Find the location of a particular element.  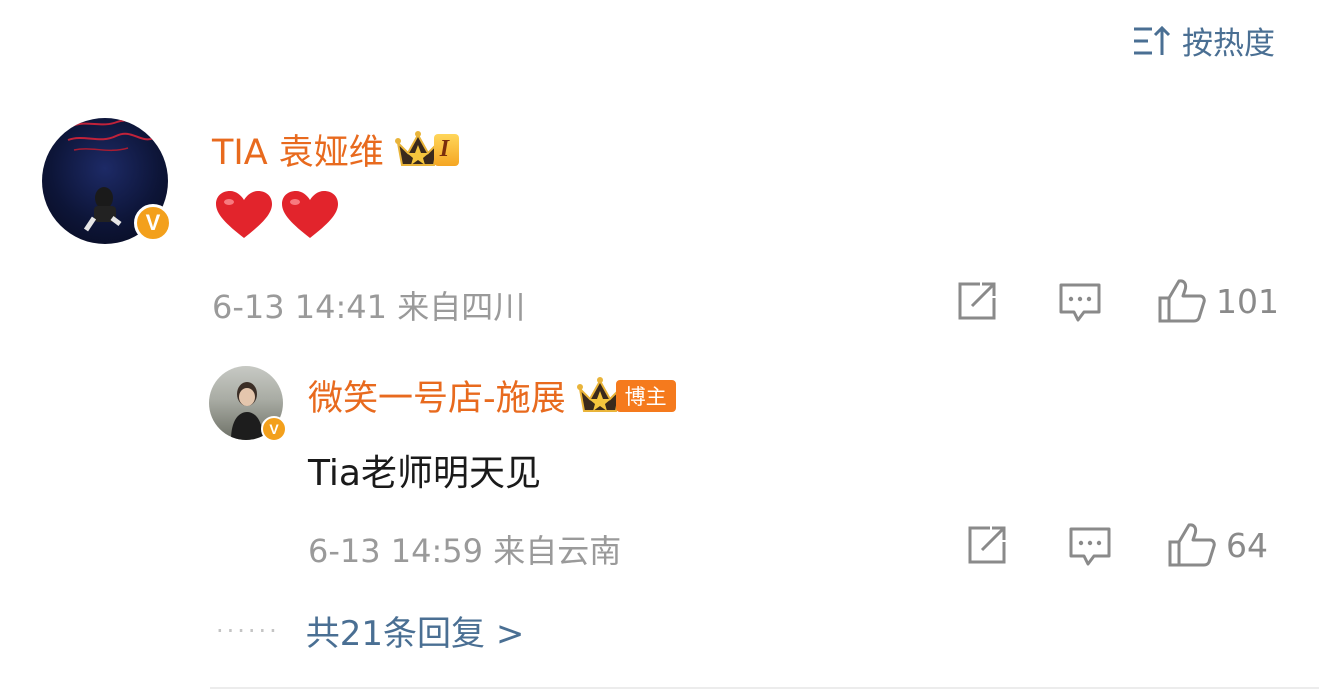

sort-icon is located at coordinates (1152, 41).